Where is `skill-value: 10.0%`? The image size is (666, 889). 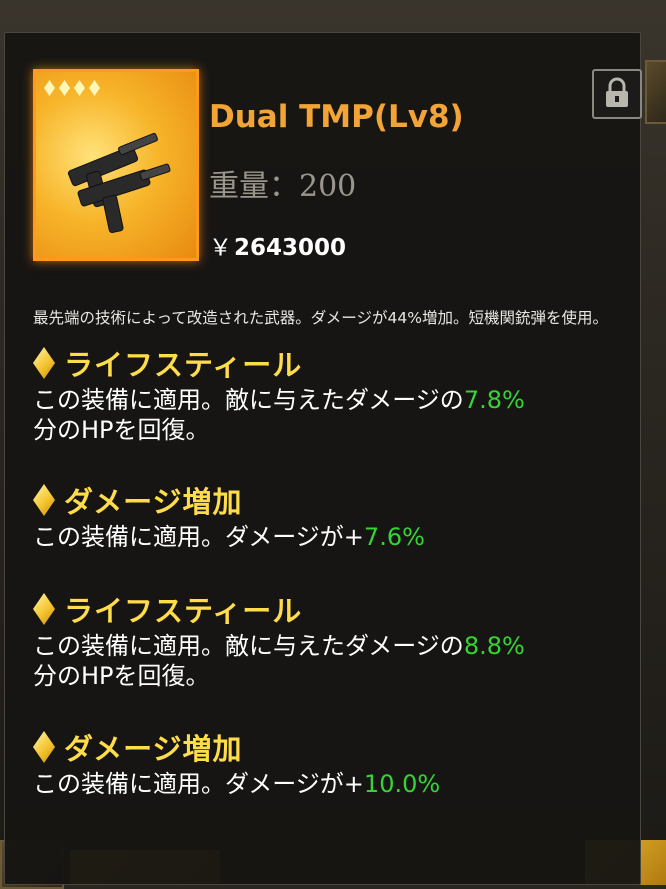 skill-value: 10.0% is located at coordinates (402, 784).